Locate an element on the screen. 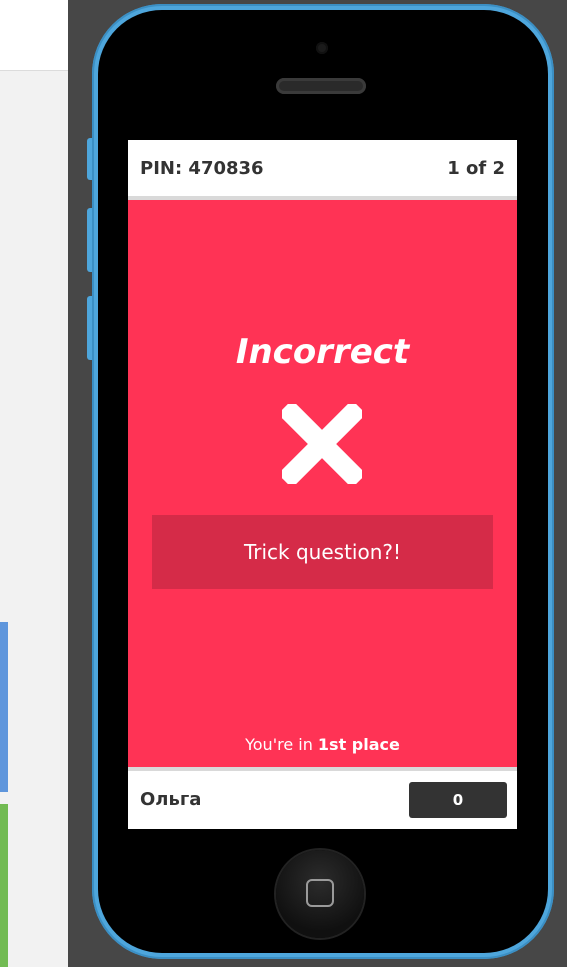 This screenshot has height=967, width=567. background-page is located at coordinates (34, 483).